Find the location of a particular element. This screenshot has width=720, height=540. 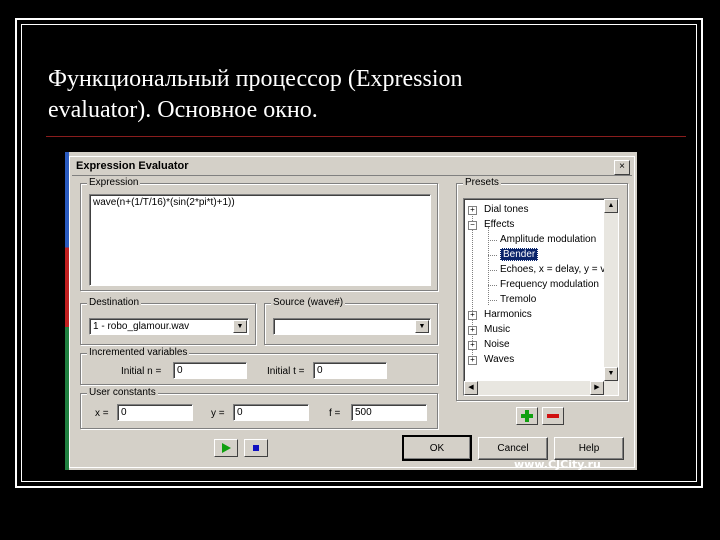

collapse-icon: − is located at coordinates (472, 225).